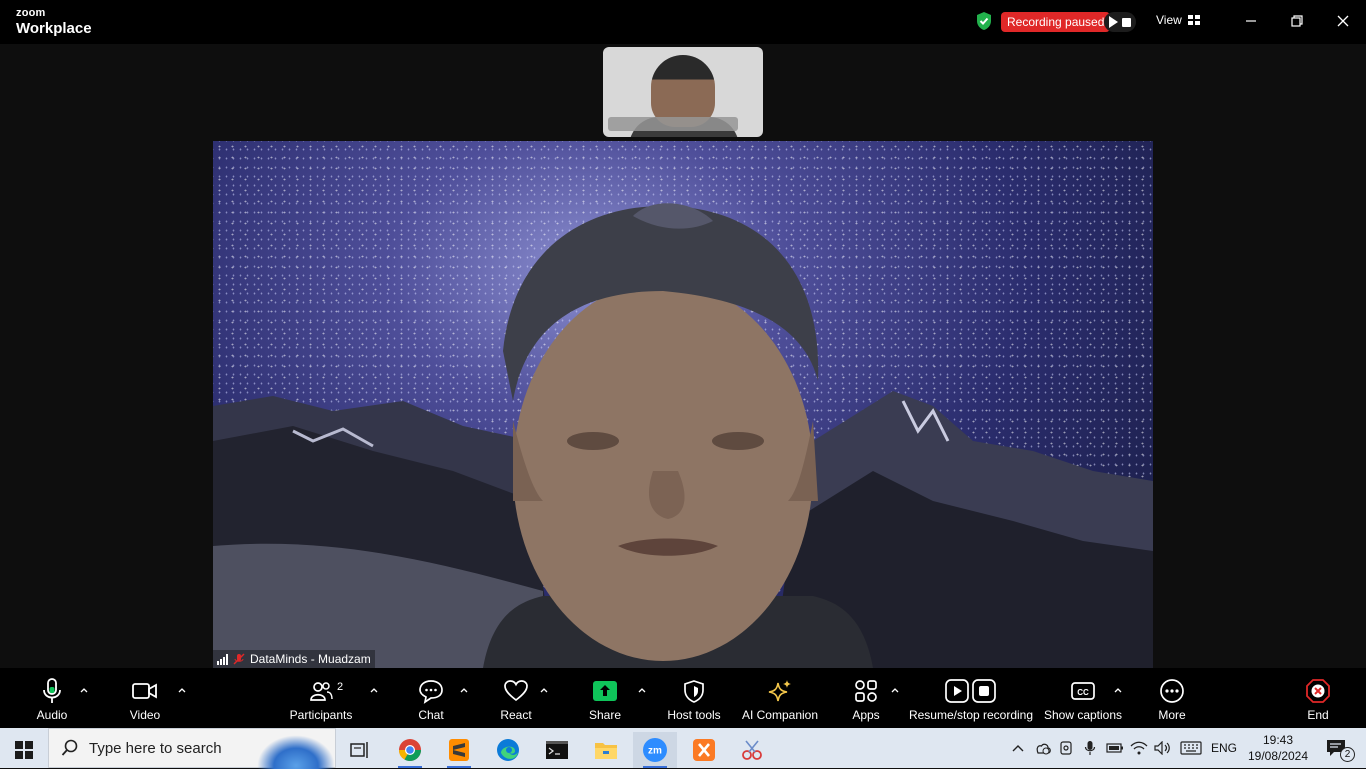 This screenshot has height=769, width=1366. What do you see at coordinates (374, 690) in the screenshot?
I see `participants-options-chevron-icon` at bounding box center [374, 690].